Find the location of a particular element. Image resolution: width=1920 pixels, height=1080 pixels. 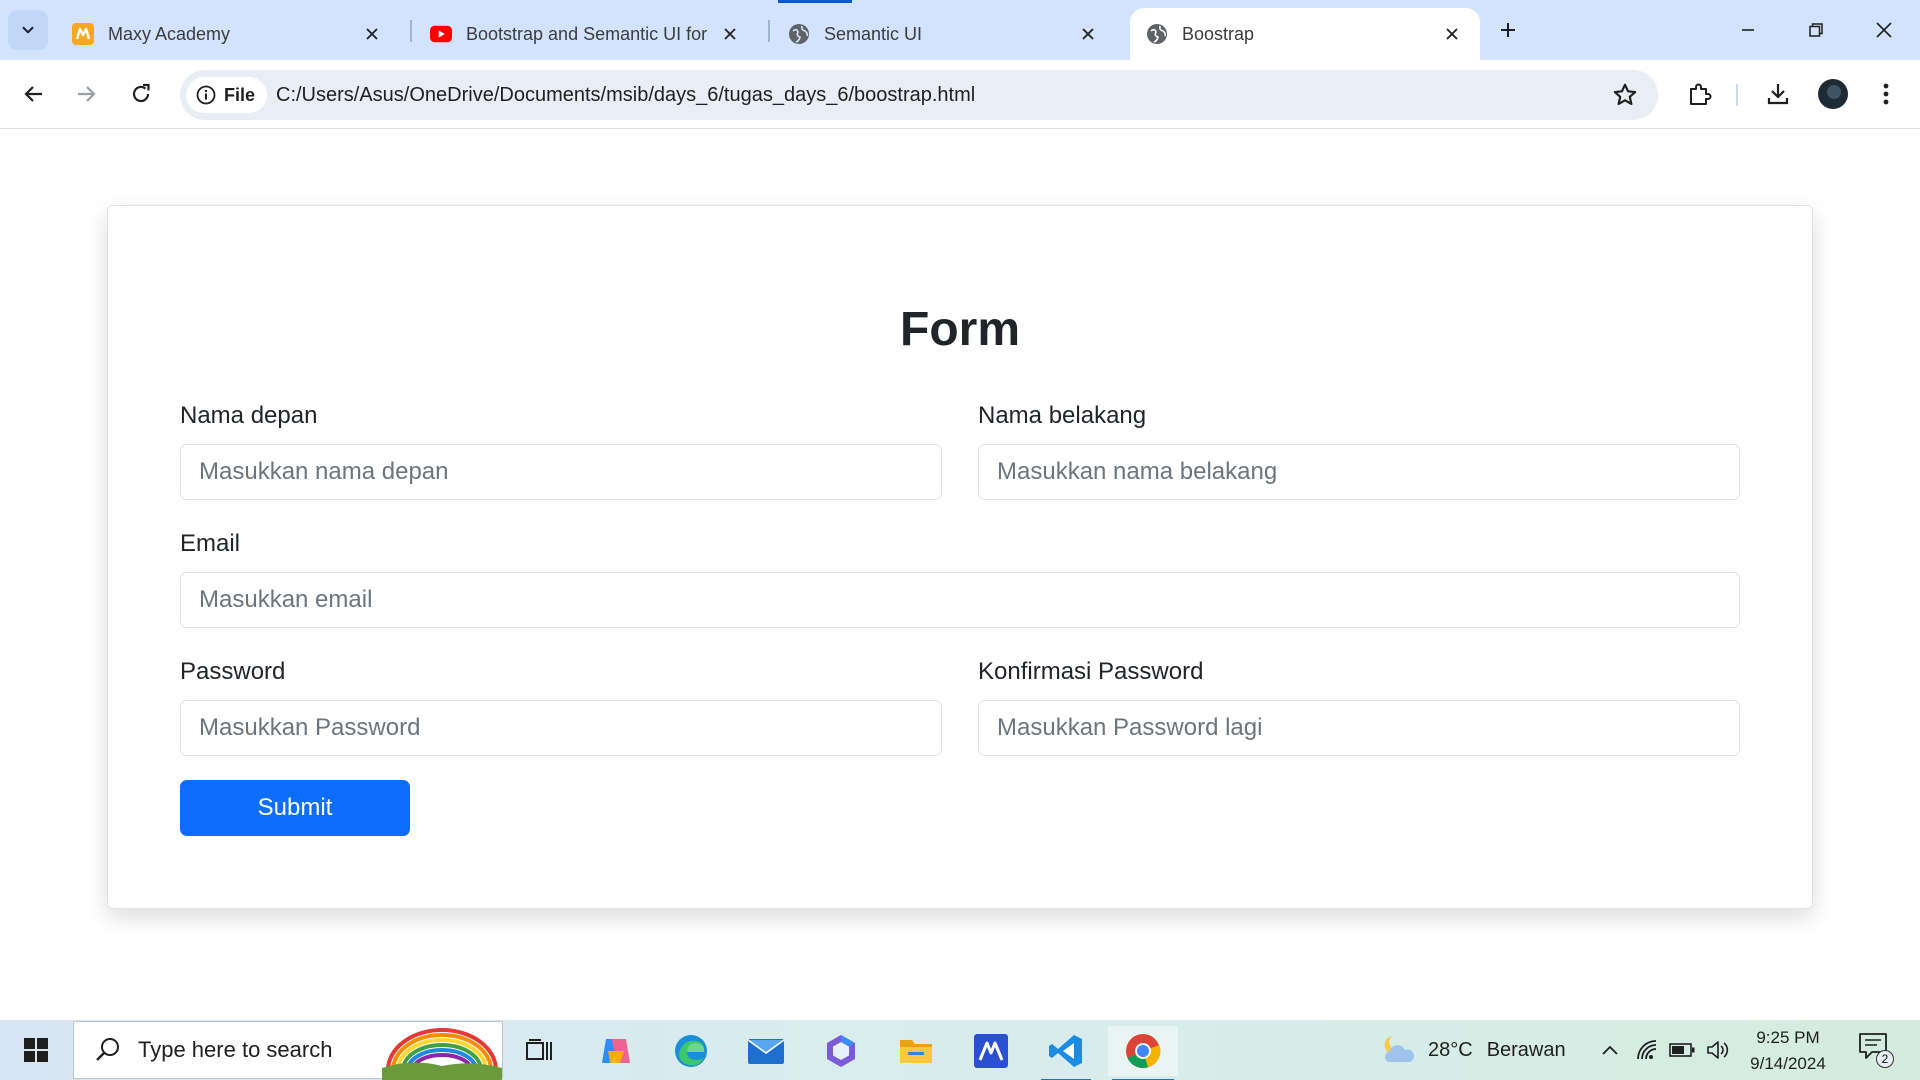

browser-menu-button is located at coordinates (1886, 94).